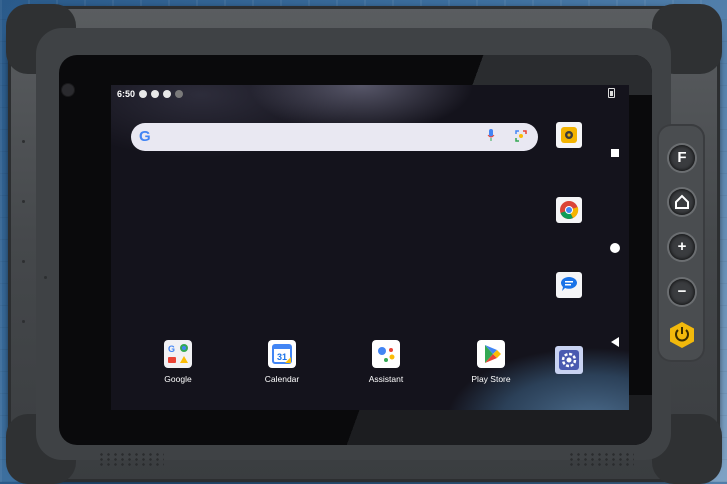 This screenshot has height=484, width=727. I want to click on play-store-icon, so click(491, 354).